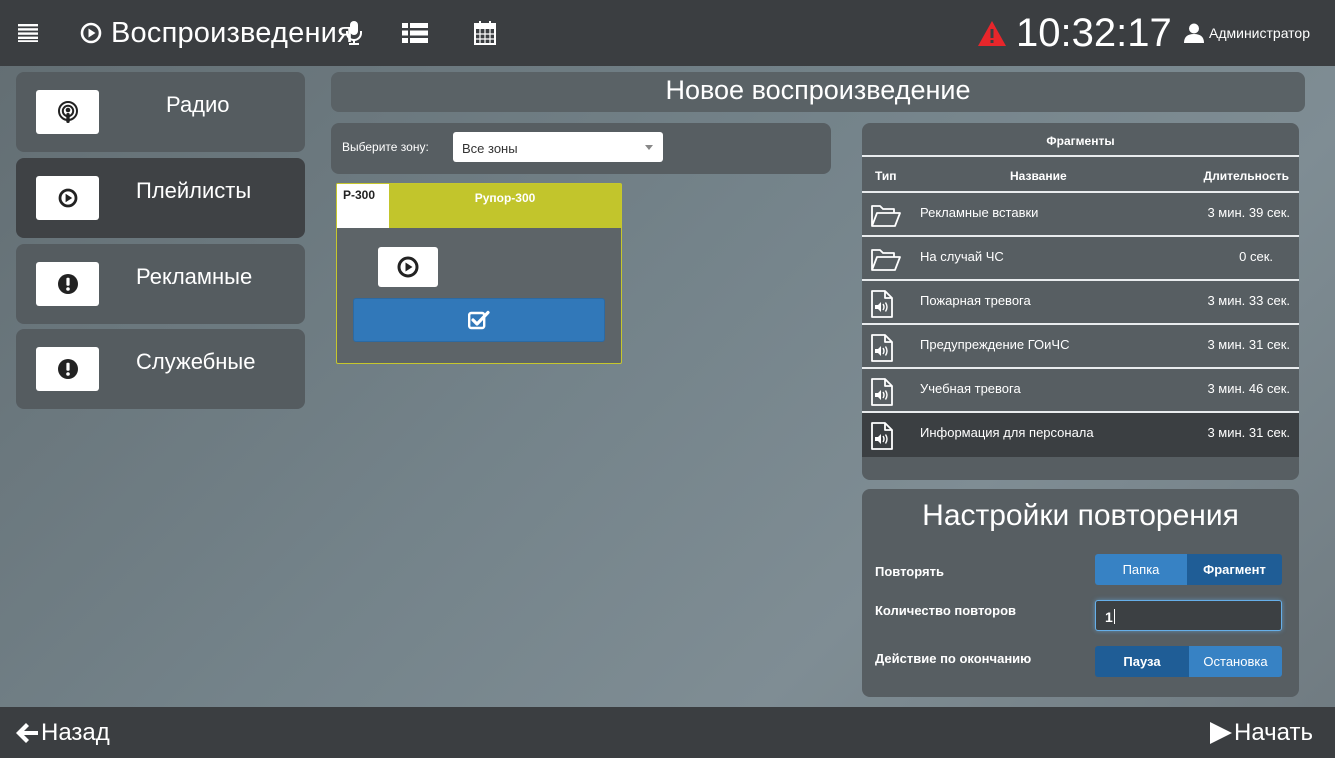 Image resolution: width=1335 pixels, height=758 pixels. What do you see at coordinates (385, 147) in the screenshot?
I see `zone-label: Выберите зону:` at bounding box center [385, 147].